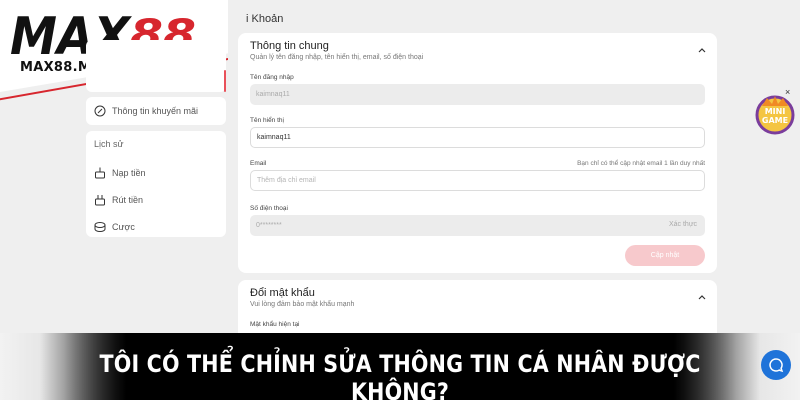  What do you see at coordinates (265, 19) in the screenshot?
I see `breadcrumb: i Khoản` at bounding box center [265, 19].